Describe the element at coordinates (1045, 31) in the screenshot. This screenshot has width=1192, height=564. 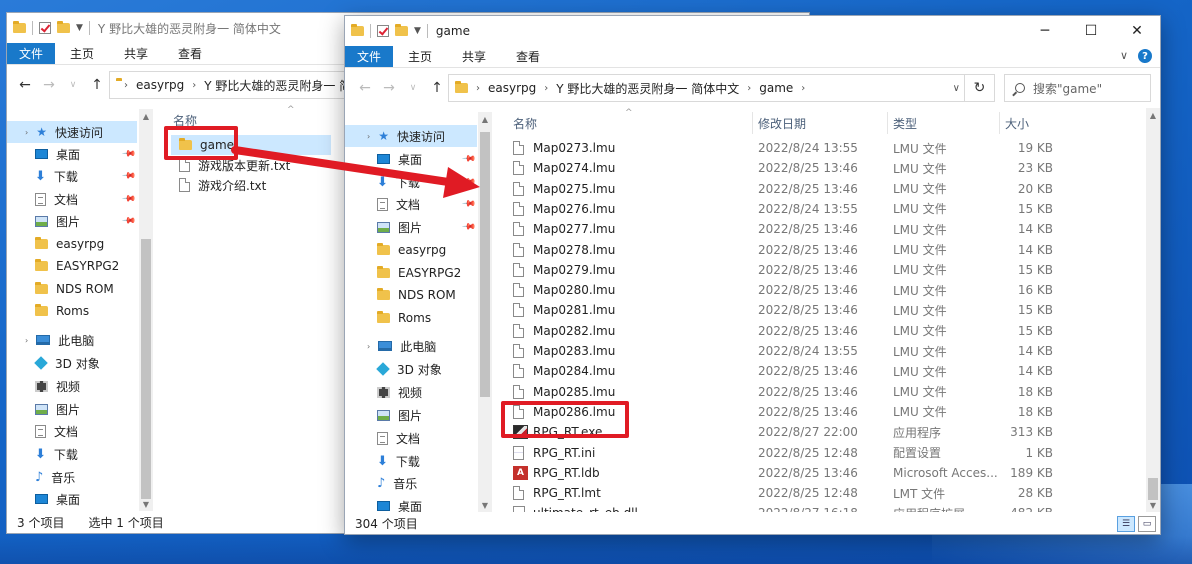
I see `minimize-icon: ─` at that location.